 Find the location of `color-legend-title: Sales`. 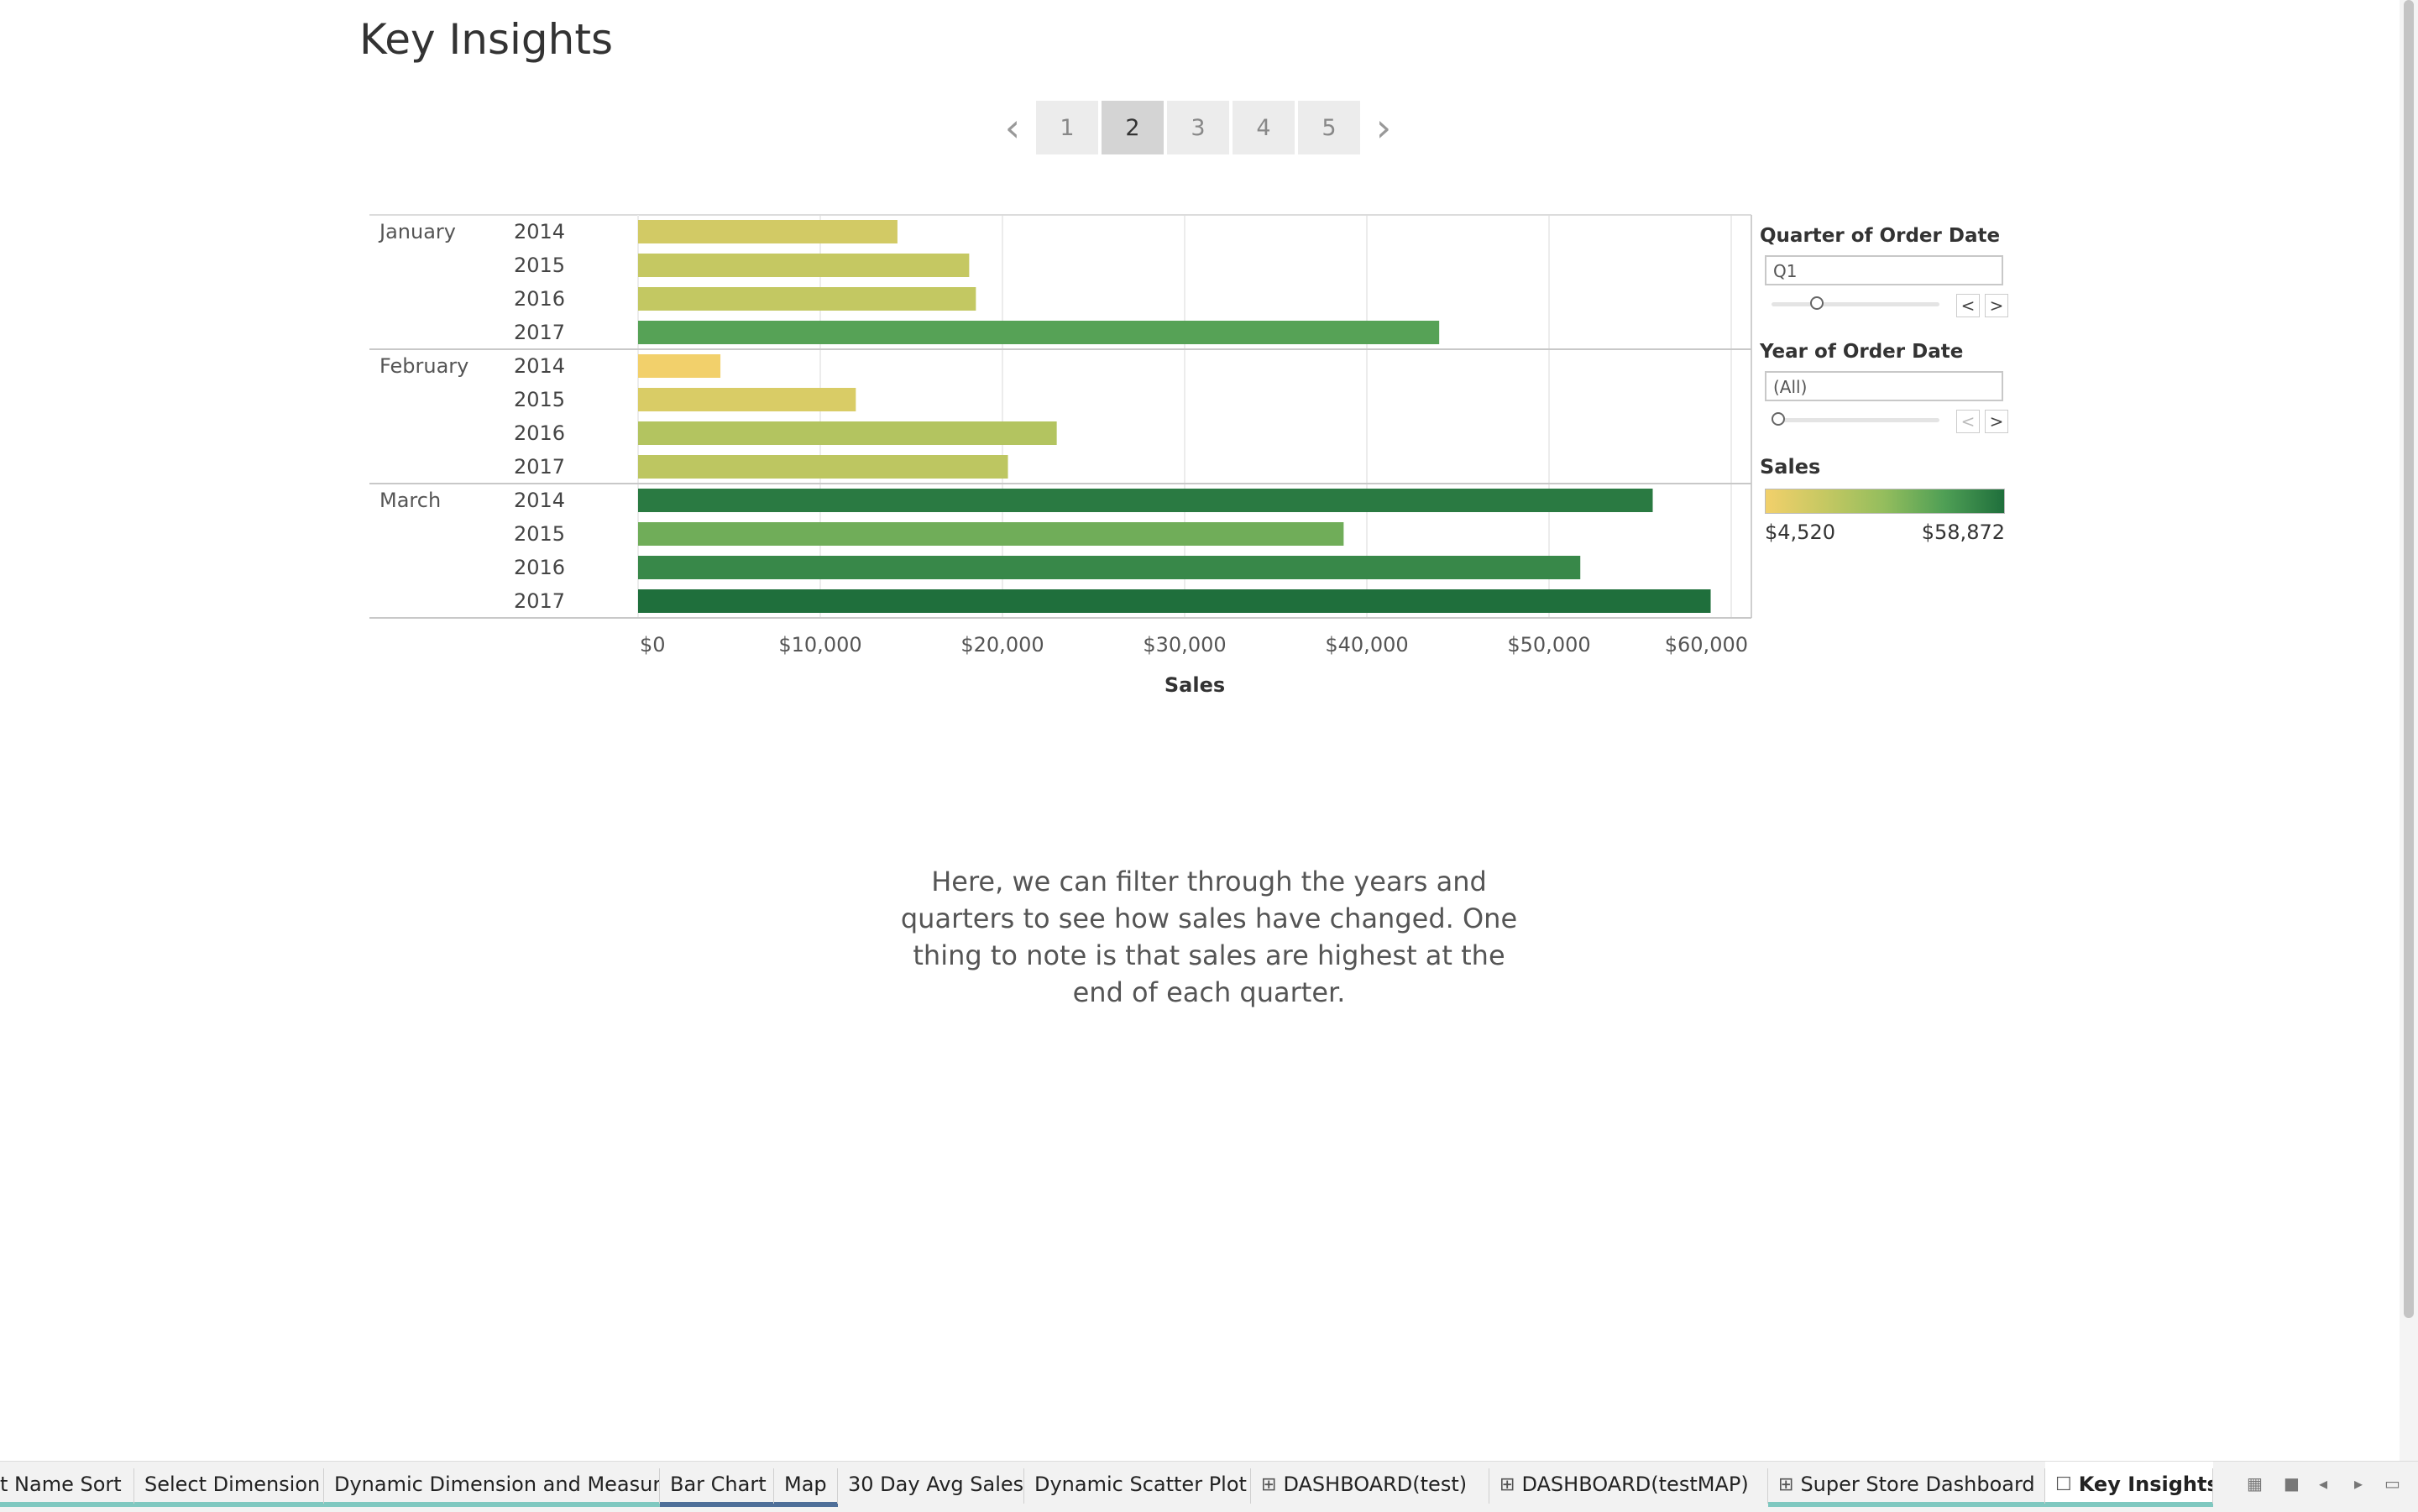

color-legend-title: Sales is located at coordinates (1790, 467).